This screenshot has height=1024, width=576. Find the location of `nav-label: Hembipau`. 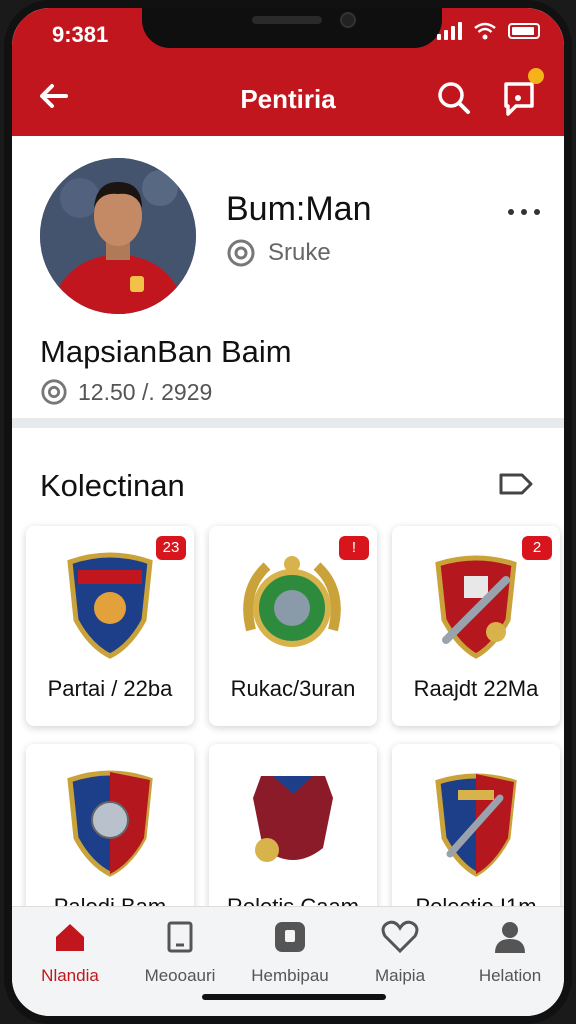

nav-label: Hembipau is located at coordinates (290, 975).